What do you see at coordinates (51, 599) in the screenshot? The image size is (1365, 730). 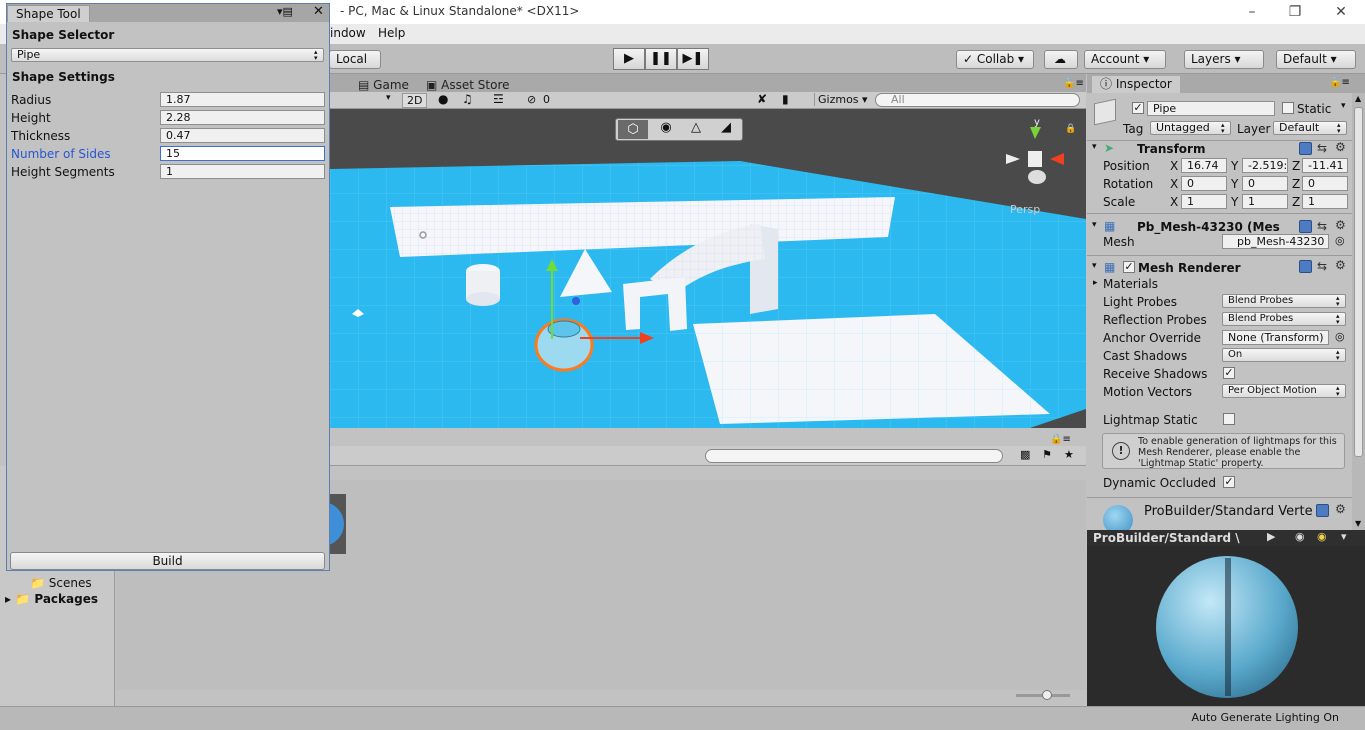 I see `folder-packages: ▸ 📁 Packages` at bounding box center [51, 599].